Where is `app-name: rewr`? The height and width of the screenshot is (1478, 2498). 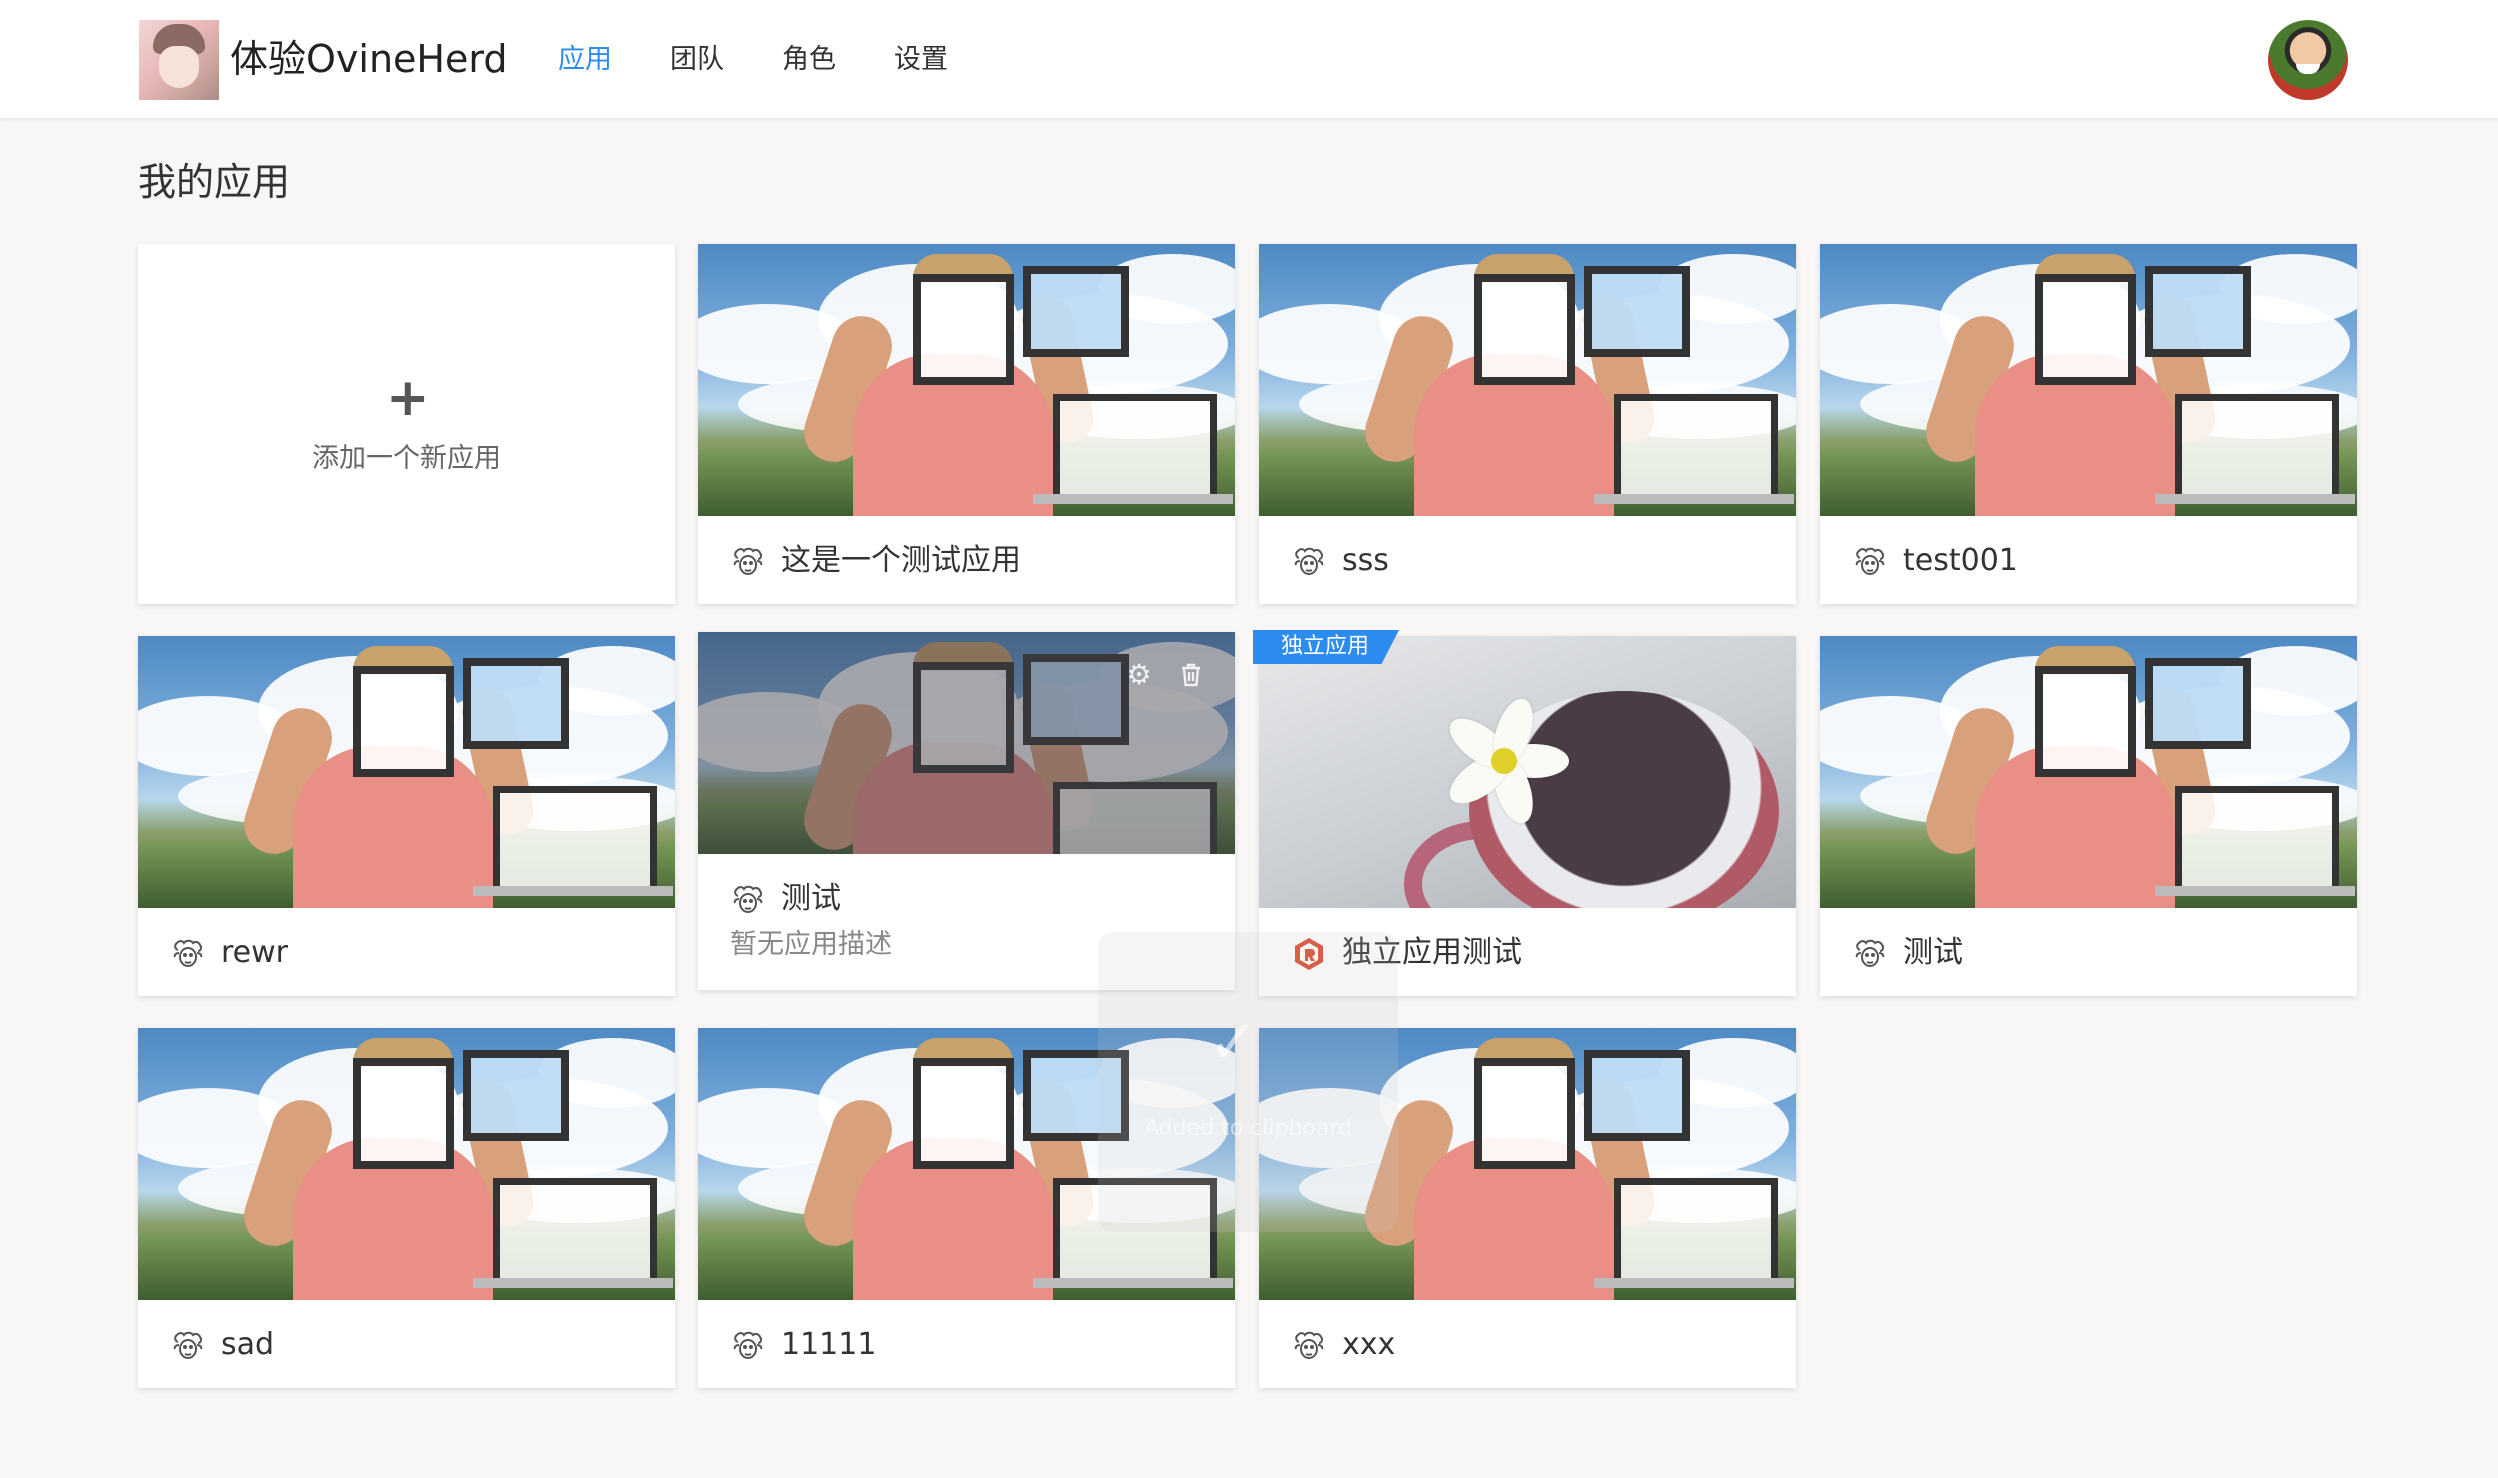 app-name: rewr is located at coordinates (255, 952).